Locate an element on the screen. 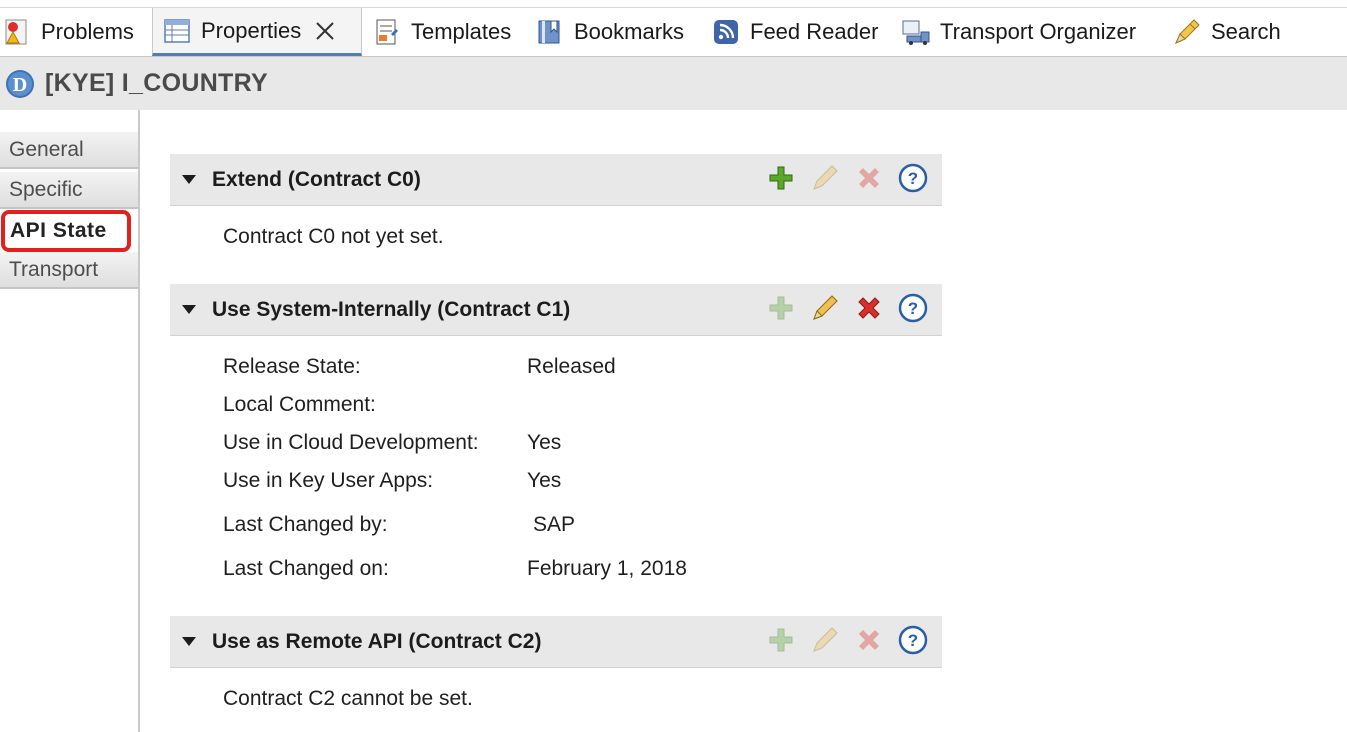 The width and height of the screenshot is (1347, 732). search-icon is located at coordinates (1187, 32).